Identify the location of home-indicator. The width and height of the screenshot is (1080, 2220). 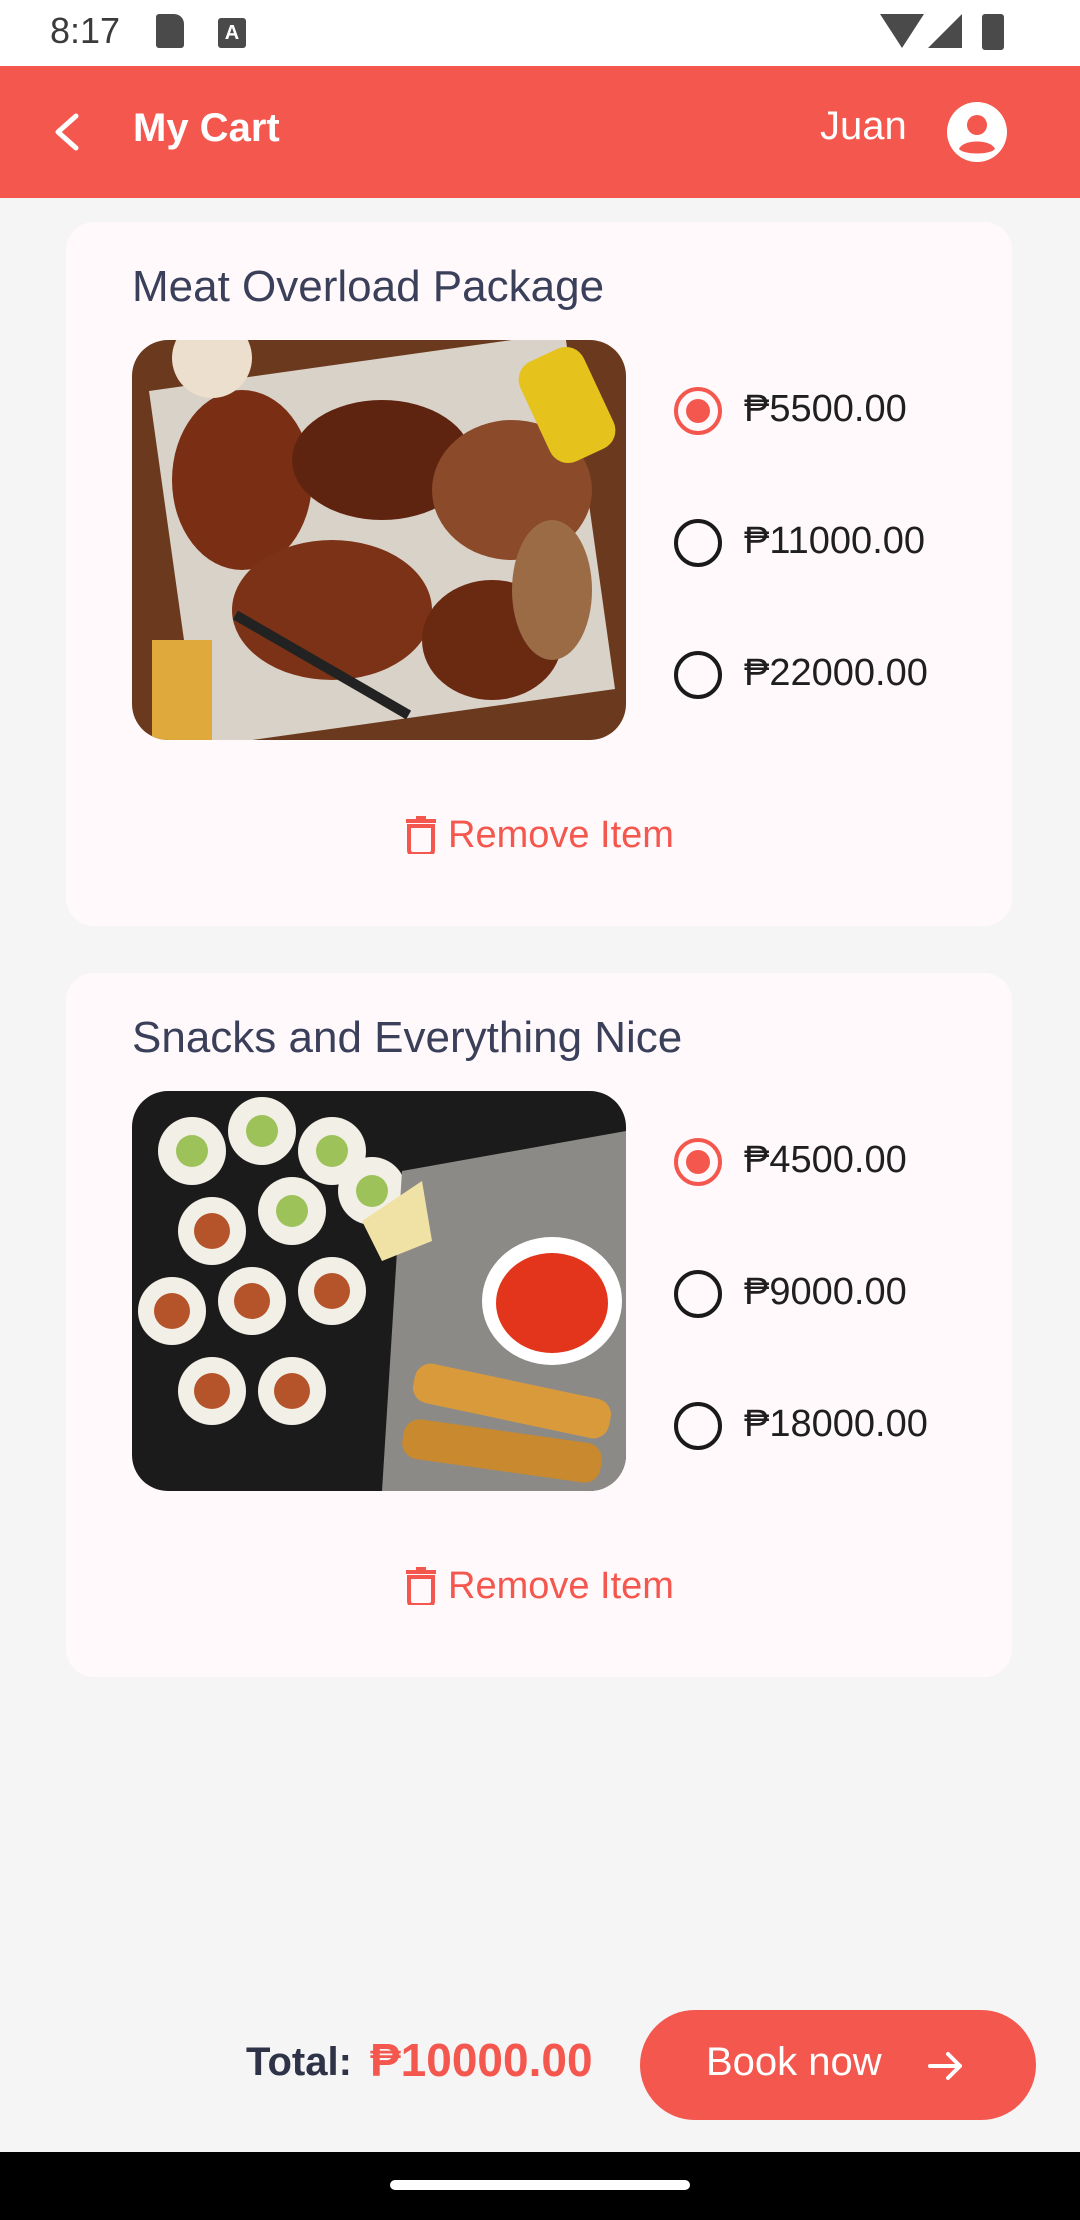
(540, 2185).